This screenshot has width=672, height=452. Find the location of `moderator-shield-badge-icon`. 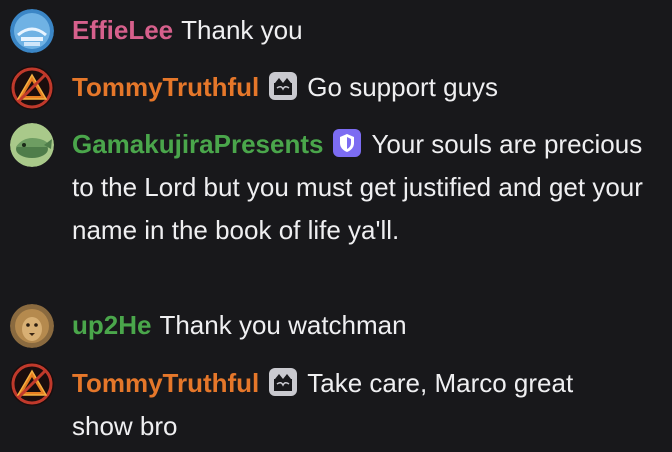

moderator-shield-badge-icon is located at coordinates (347, 143).